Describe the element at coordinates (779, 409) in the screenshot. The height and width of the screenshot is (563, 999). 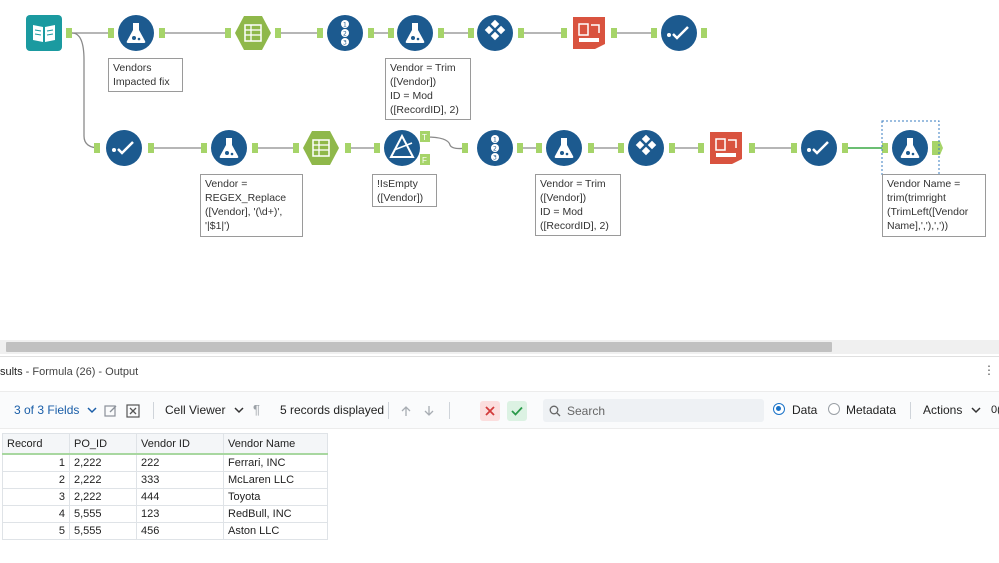
I see `data-radio` at that location.